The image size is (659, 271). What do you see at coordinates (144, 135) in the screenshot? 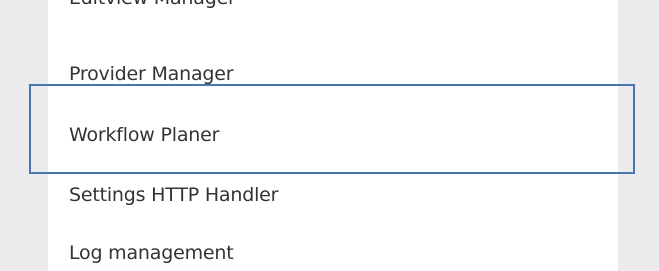
I see `menu-item-workflow-planer: Workflow Planer` at bounding box center [144, 135].